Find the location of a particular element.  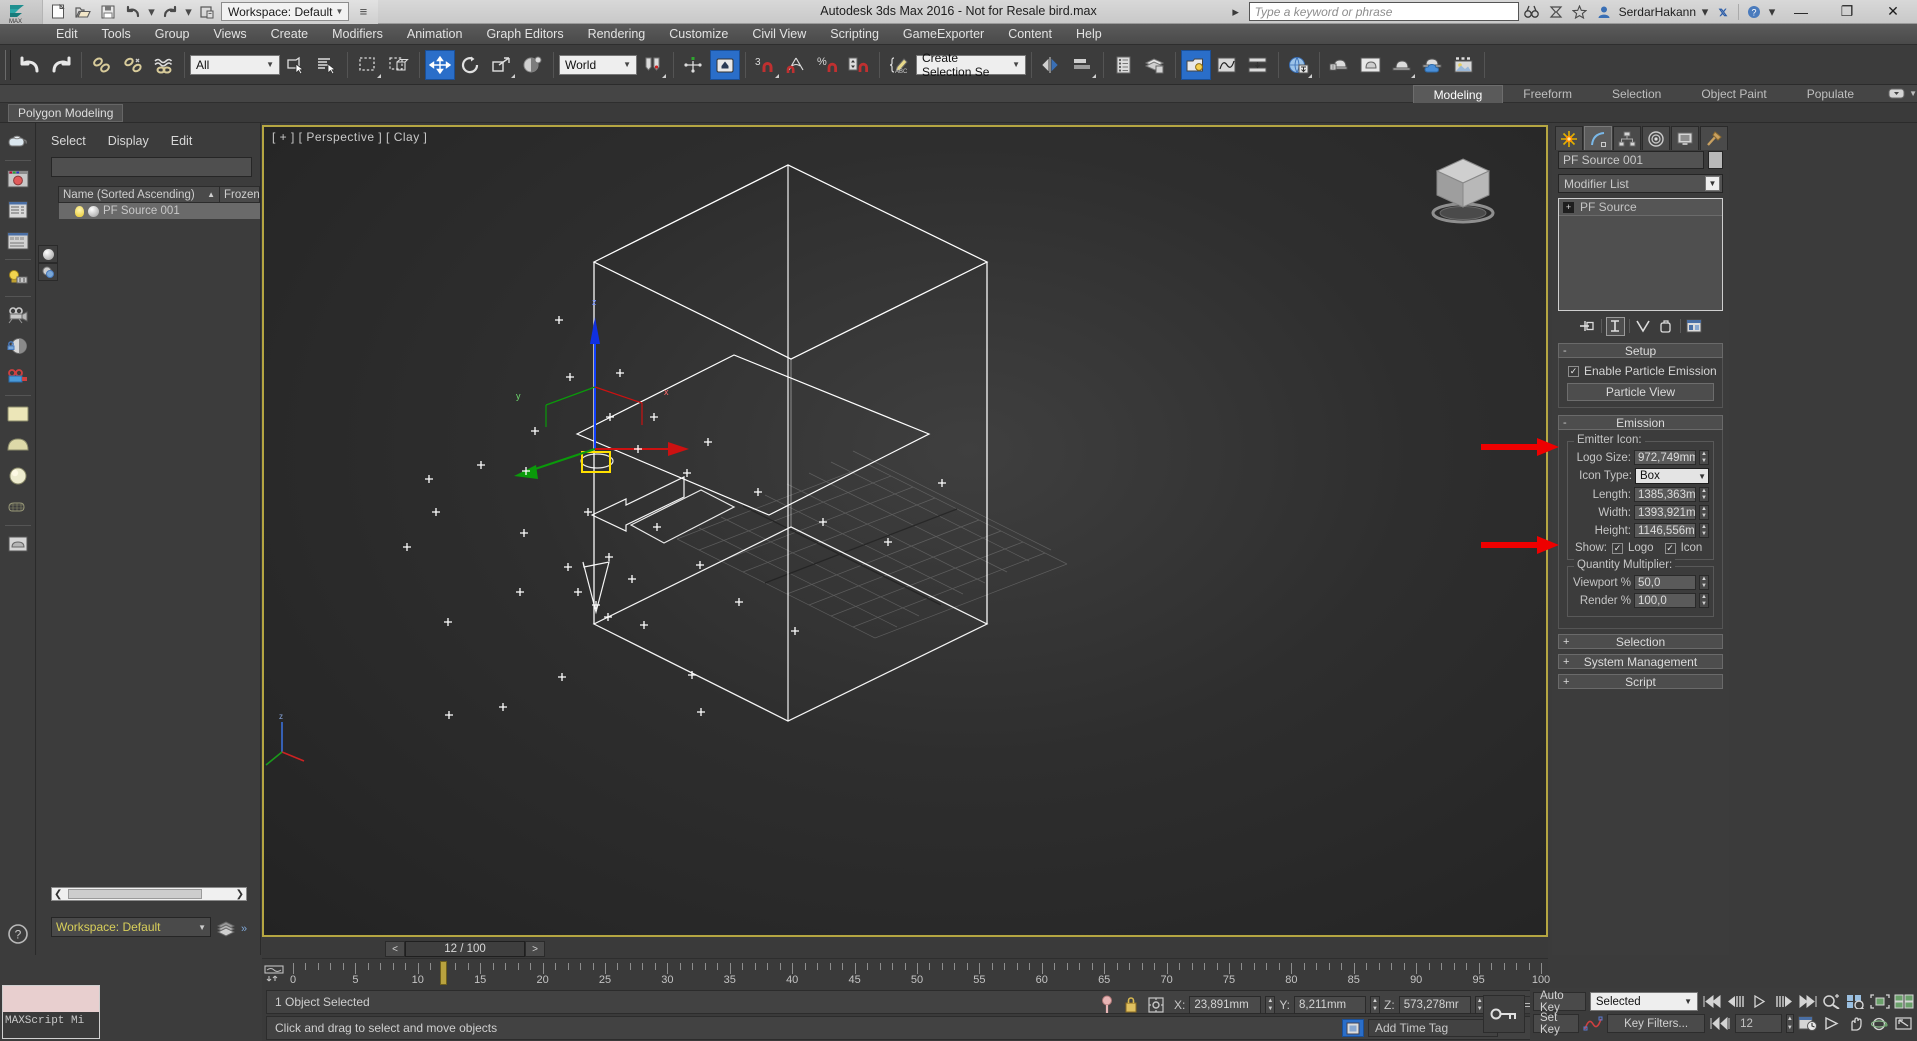

render-frame-window-toggle-button is located at coordinates (1464, 65).